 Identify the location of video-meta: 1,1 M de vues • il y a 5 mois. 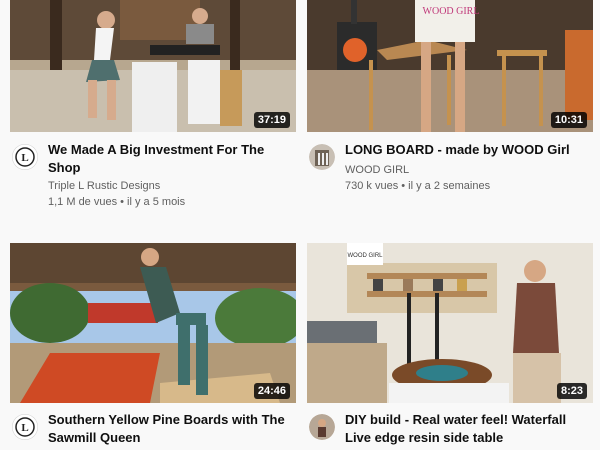
(117, 202).